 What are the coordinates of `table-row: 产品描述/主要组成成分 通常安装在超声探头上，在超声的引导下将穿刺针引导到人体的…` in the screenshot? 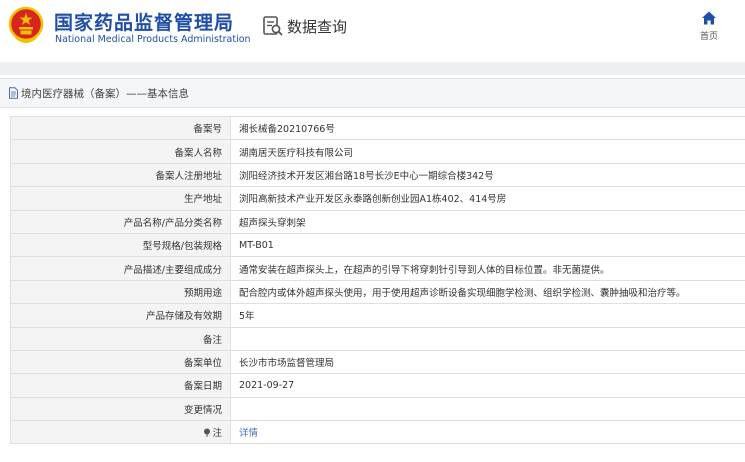 It's located at (377, 268).